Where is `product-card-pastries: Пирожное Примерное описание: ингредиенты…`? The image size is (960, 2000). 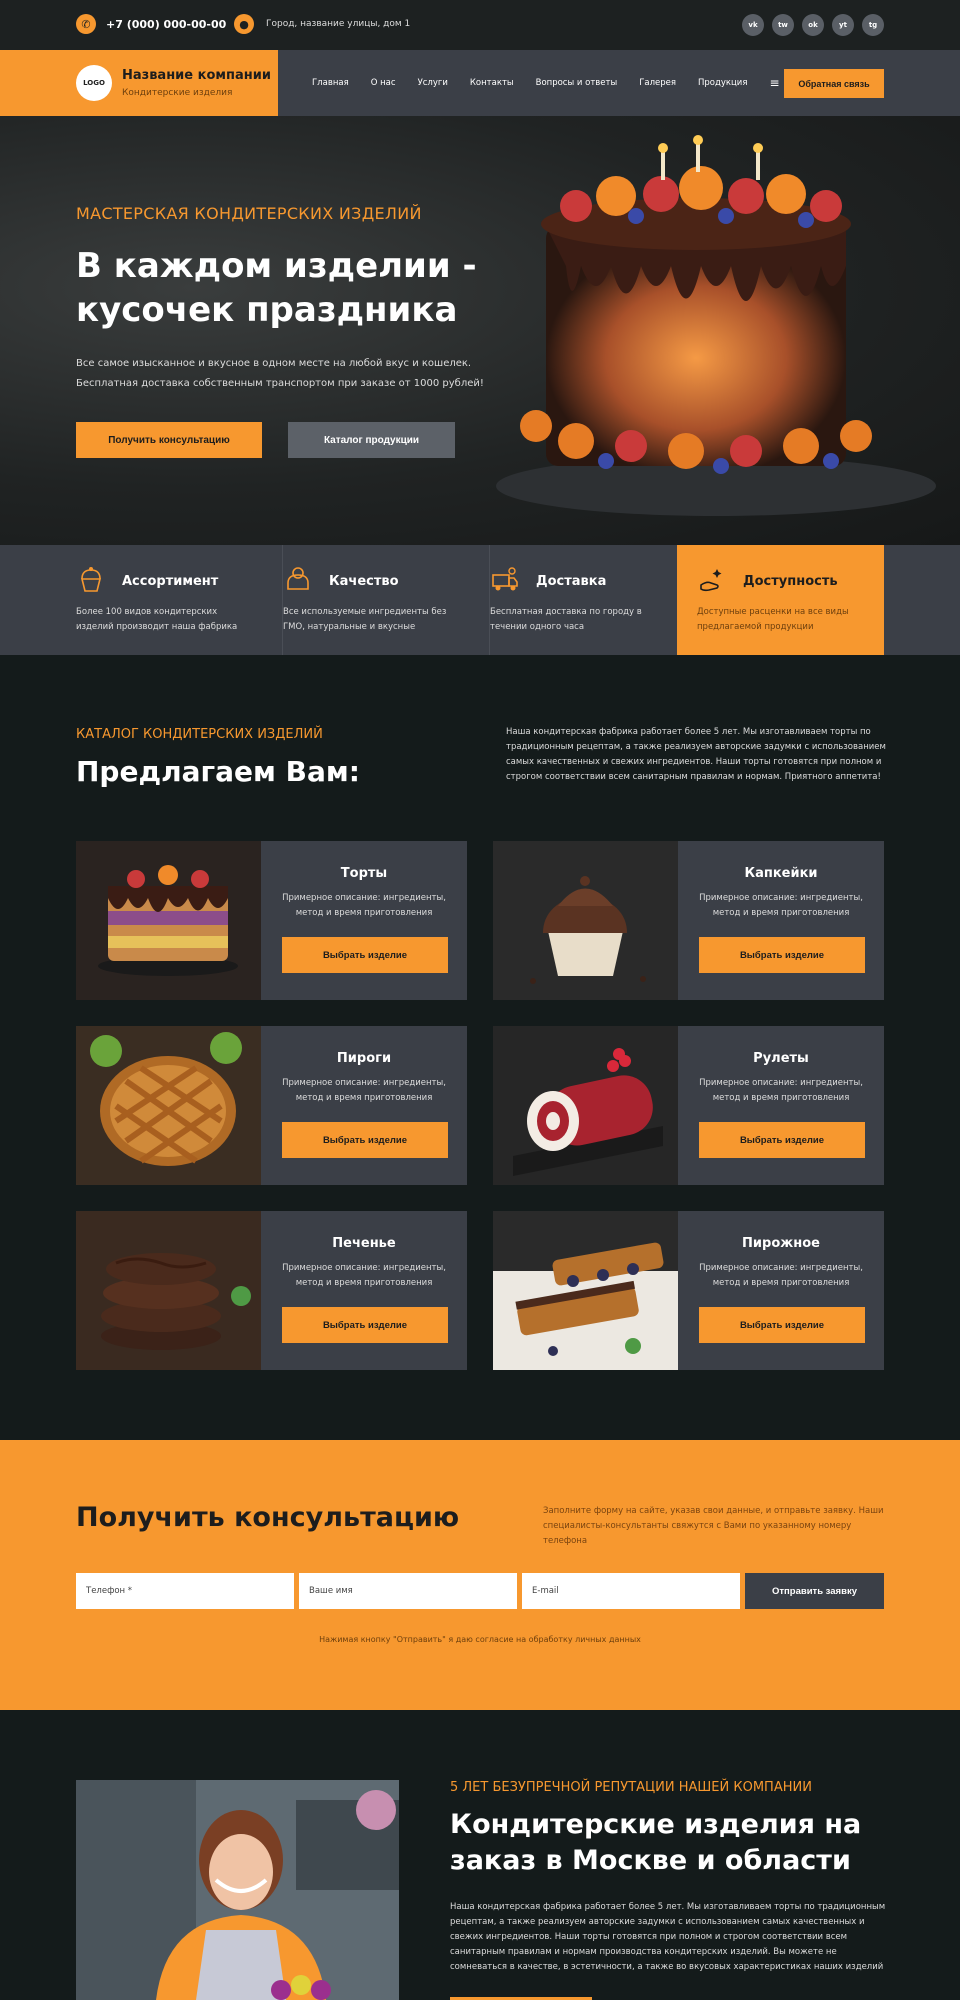 product-card-pastries: Пирожное Примерное описание: ингредиенты… is located at coordinates (688, 1290).